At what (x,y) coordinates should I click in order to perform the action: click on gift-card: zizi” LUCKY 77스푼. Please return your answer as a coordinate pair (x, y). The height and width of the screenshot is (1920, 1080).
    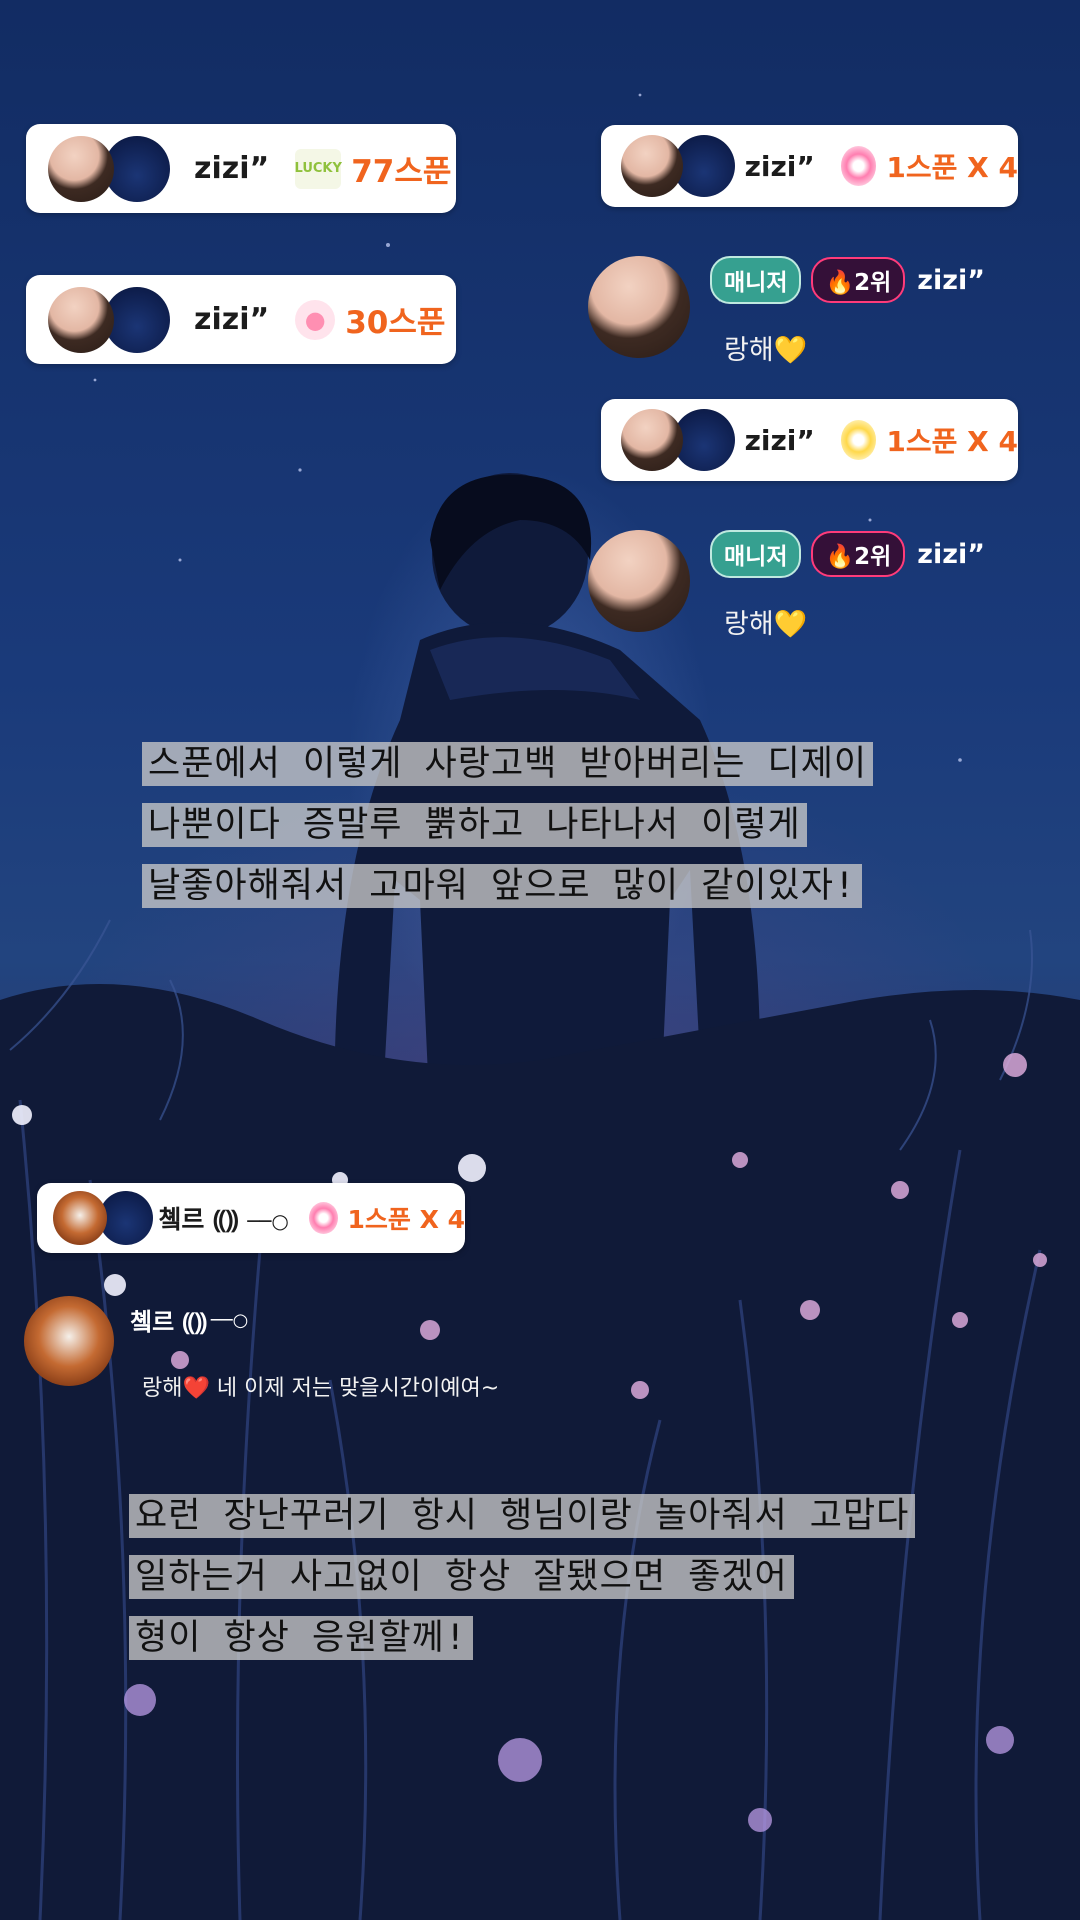
    Looking at the image, I should click on (241, 168).